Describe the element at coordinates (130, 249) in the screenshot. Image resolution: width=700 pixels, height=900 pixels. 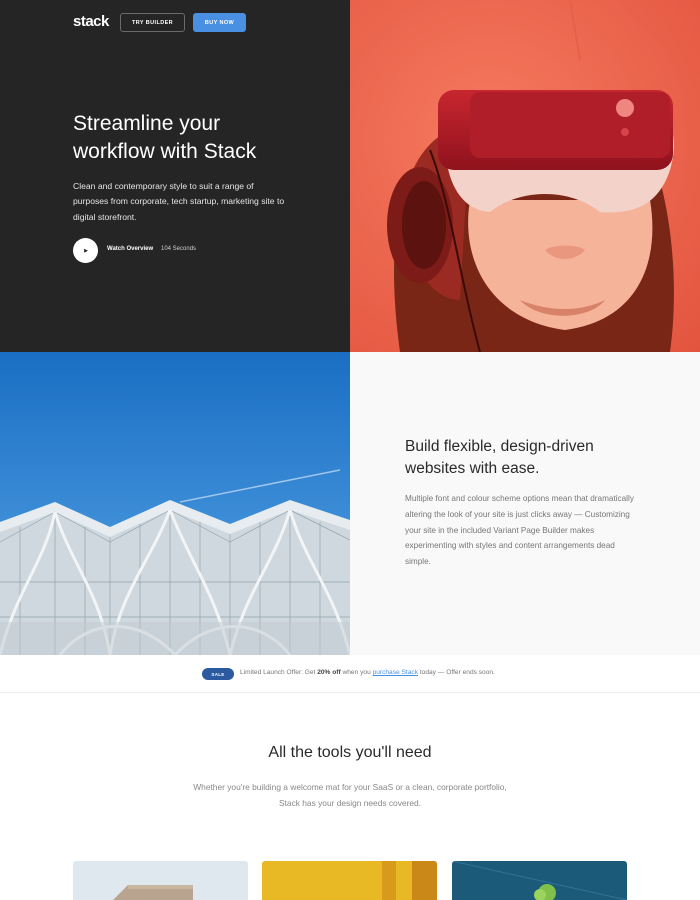
I see `watch-overview-label: Watch Overview` at that location.